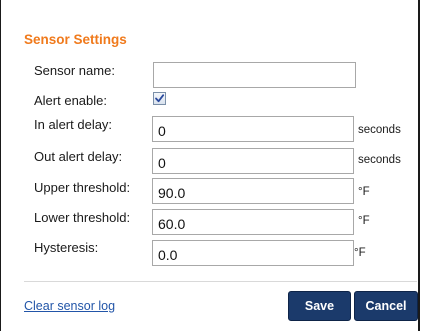 The width and height of the screenshot is (421, 331). What do you see at coordinates (319, 306) in the screenshot?
I see `save-button: Save` at bounding box center [319, 306].